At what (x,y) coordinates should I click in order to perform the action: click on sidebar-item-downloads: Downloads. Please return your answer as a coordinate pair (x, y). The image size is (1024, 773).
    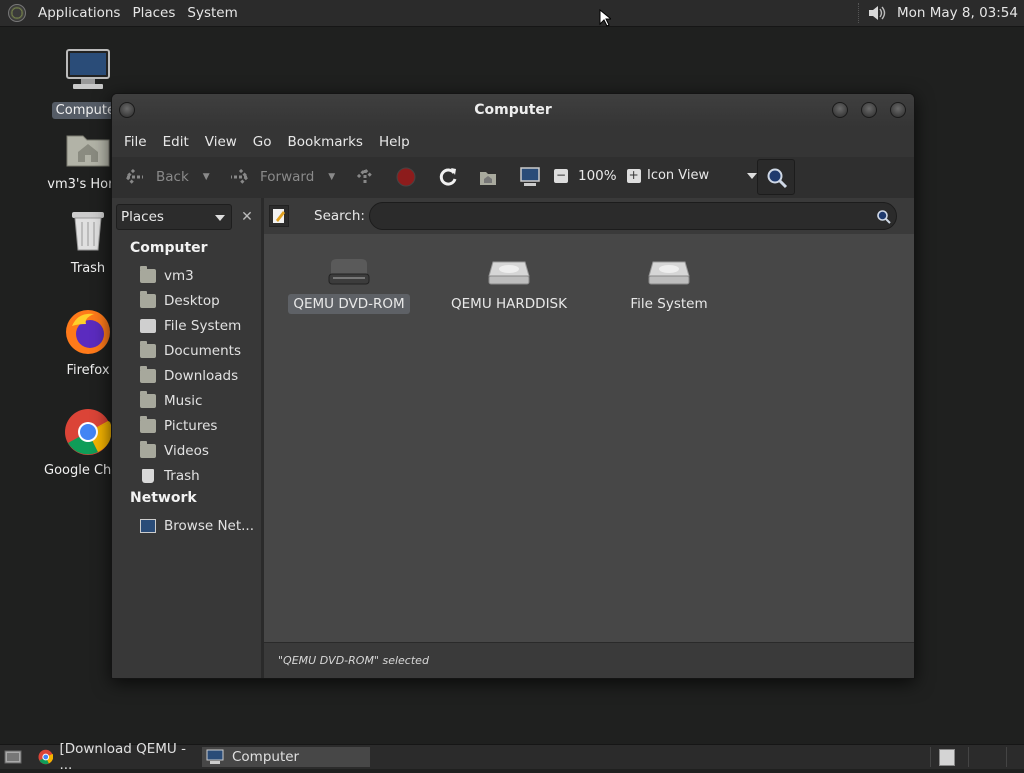
    Looking at the image, I should click on (189, 376).